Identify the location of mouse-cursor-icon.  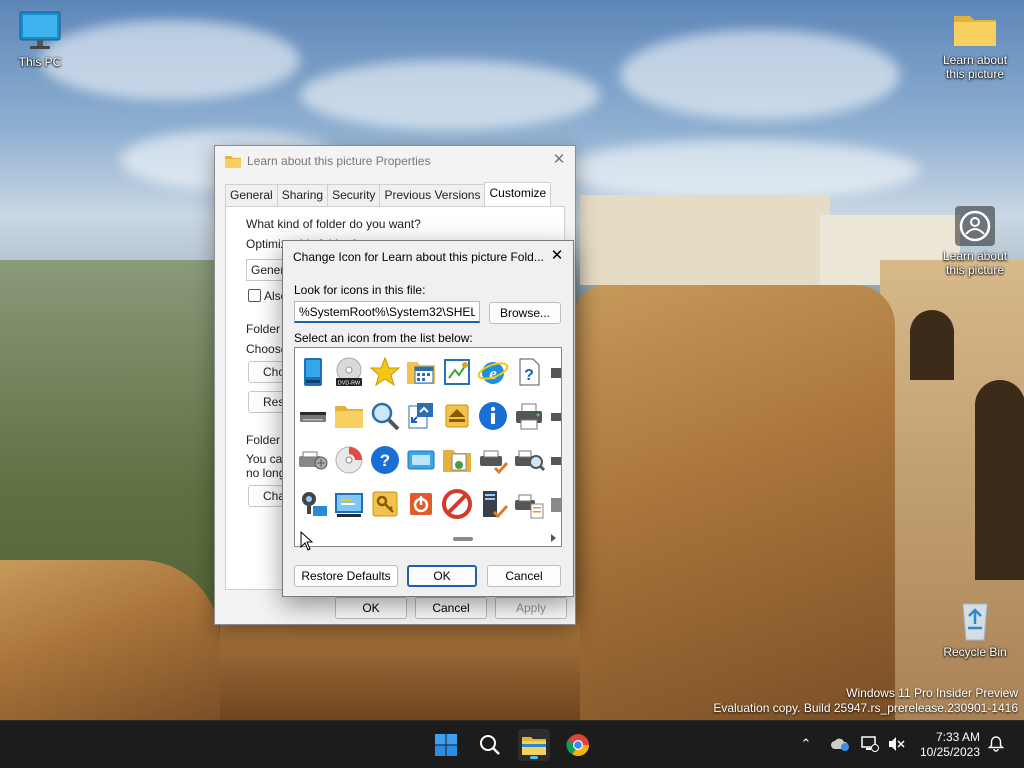
(307, 541).